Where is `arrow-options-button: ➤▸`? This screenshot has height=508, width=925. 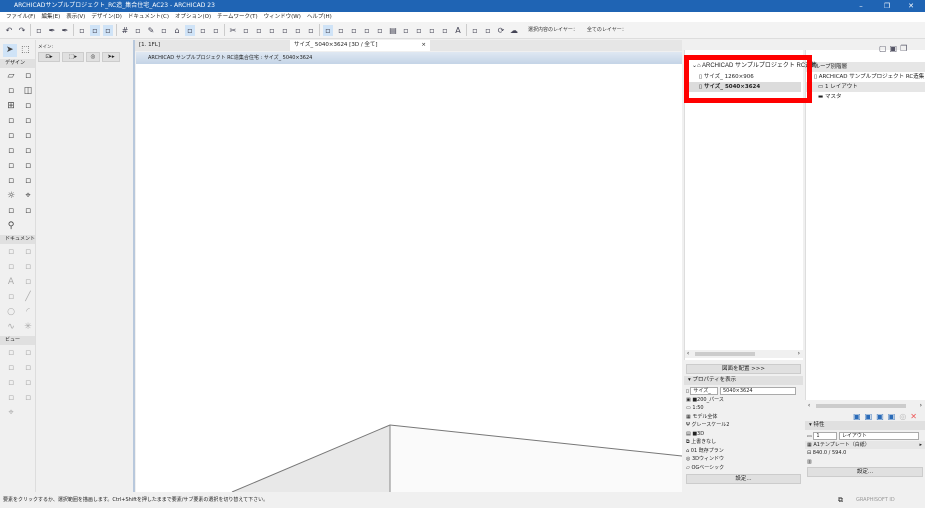 arrow-options-button: ➤▸ is located at coordinates (111, 57).